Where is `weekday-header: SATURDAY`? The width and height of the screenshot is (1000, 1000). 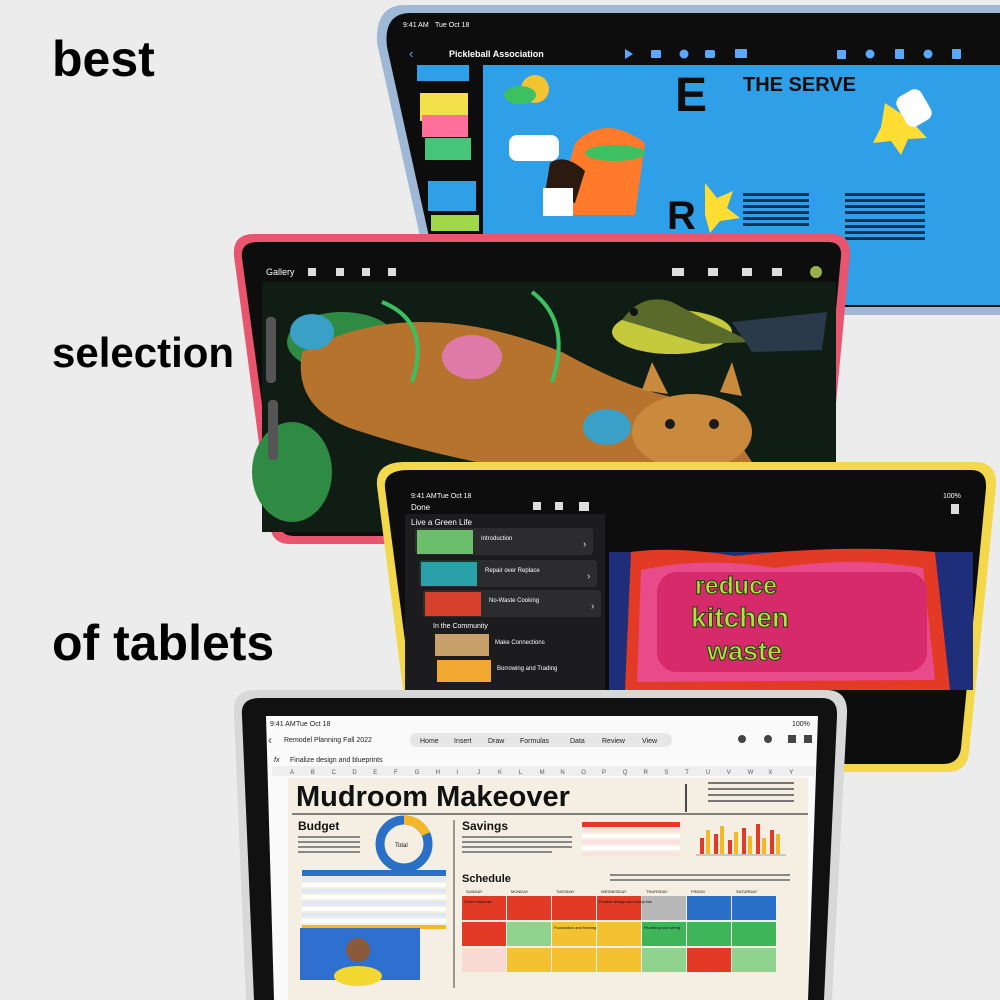 weekday-header: SATURDAY is located at coordinates (747, 891).